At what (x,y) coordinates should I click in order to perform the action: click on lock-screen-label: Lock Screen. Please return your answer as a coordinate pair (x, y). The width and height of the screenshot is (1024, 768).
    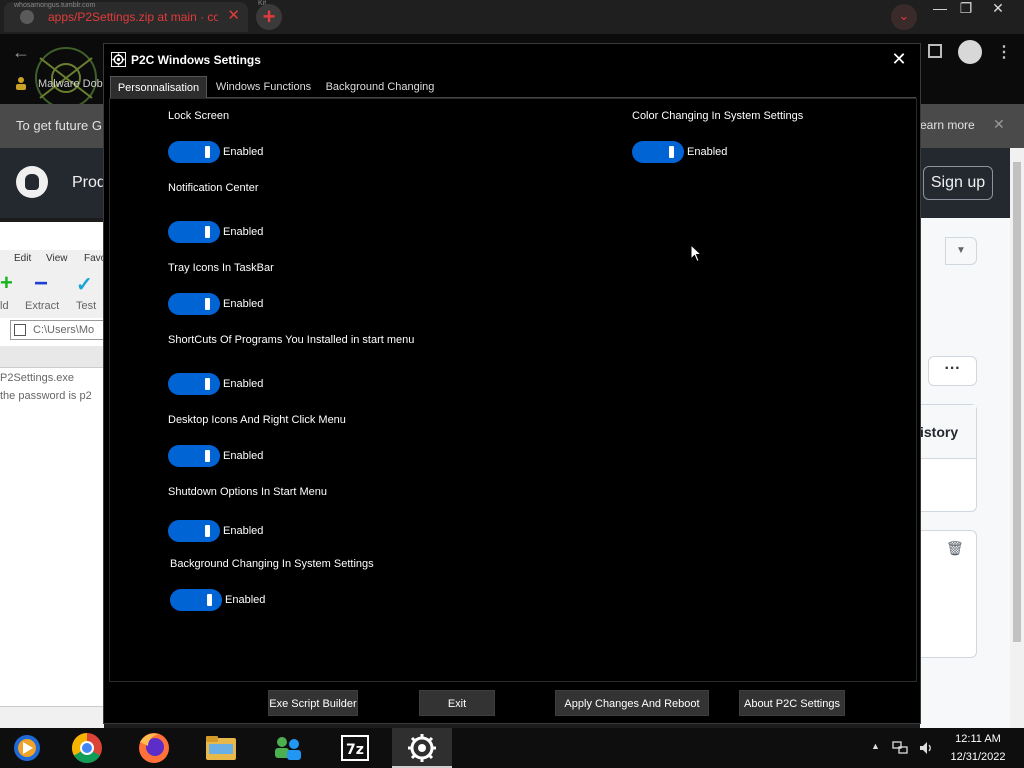
    Looking at the image, I should click on (199, 116).